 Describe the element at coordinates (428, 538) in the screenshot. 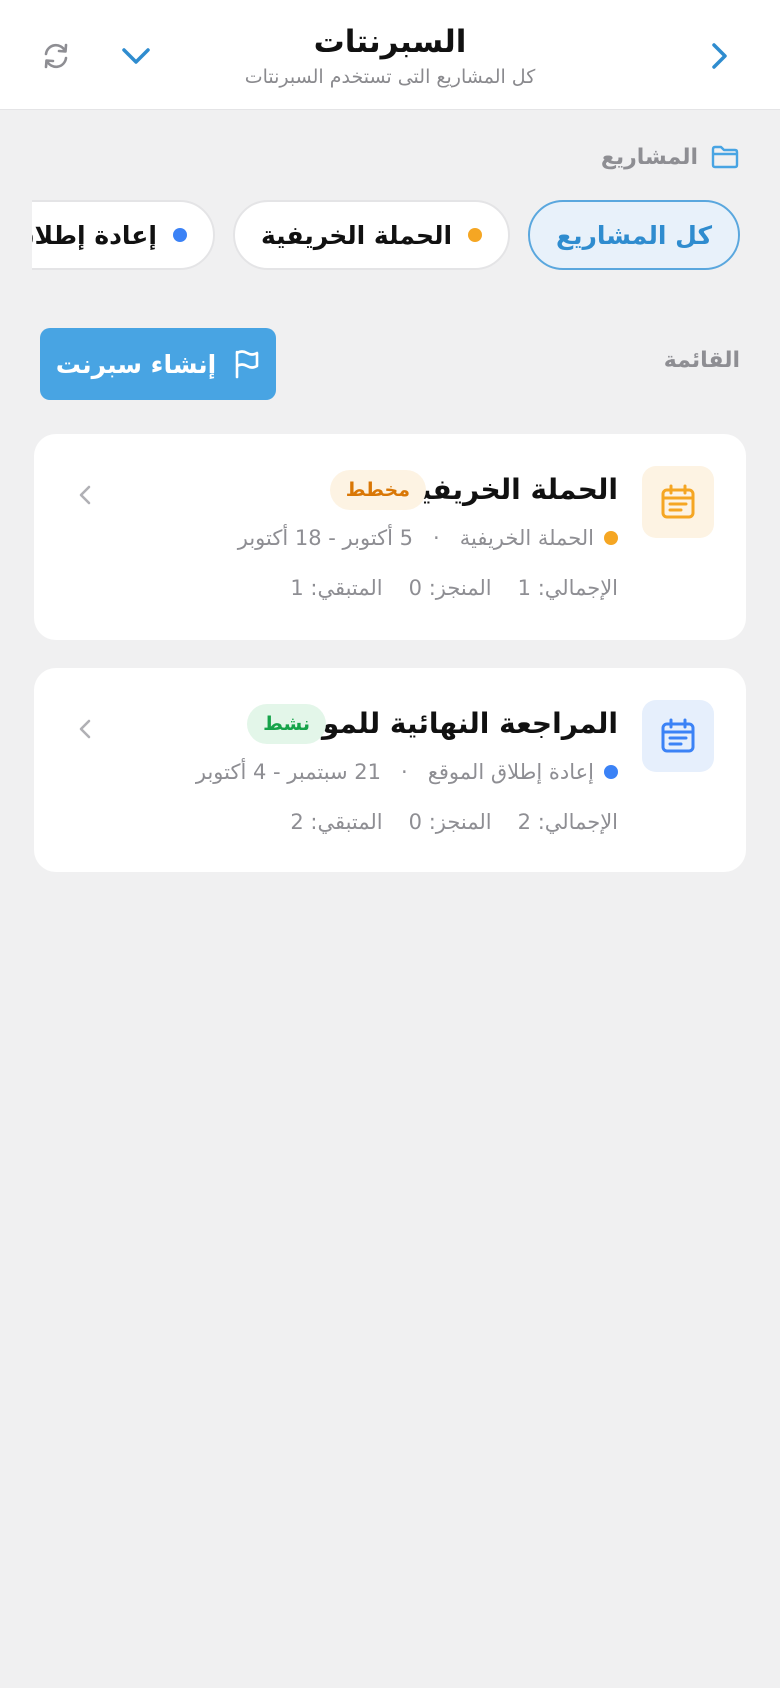

I see `sprint-meta: الحملة الخريفية · 5 أكتوبر - 18 أكتوبر` at that location.